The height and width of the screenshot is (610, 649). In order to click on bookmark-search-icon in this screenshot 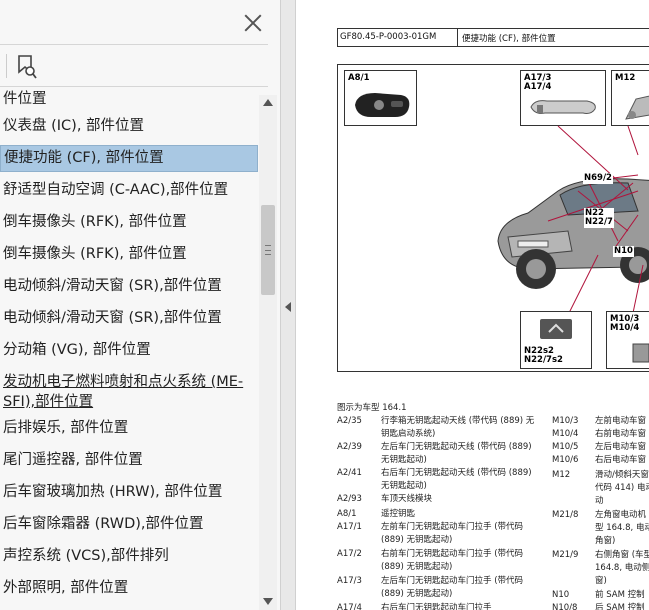, I will do `click(27, 67)`.